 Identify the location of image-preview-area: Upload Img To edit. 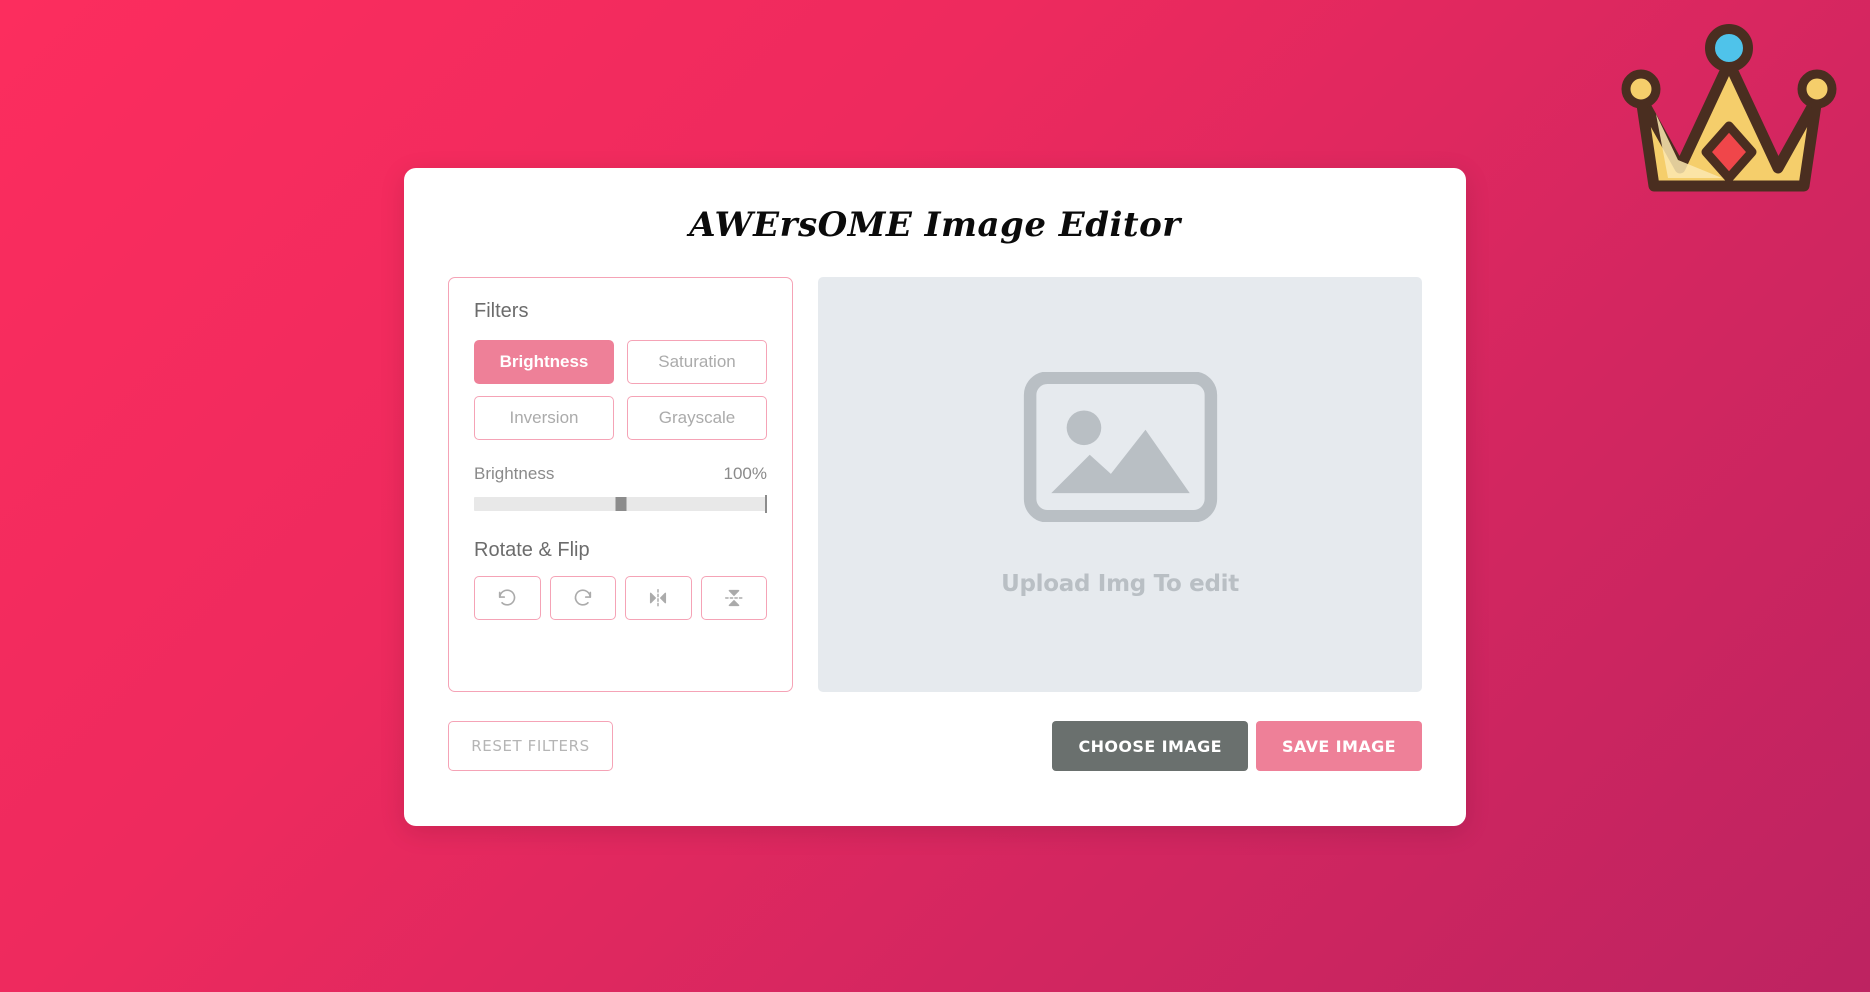
(1120, 484).